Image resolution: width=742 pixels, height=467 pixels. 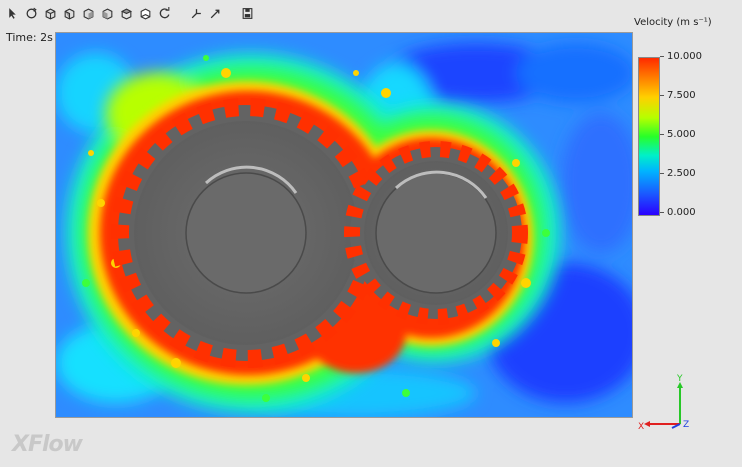 What do you see at coordinates (666, 403) in the screenshot?
I see `axes-triad: Y X Z` at bounding box center [666, 403].